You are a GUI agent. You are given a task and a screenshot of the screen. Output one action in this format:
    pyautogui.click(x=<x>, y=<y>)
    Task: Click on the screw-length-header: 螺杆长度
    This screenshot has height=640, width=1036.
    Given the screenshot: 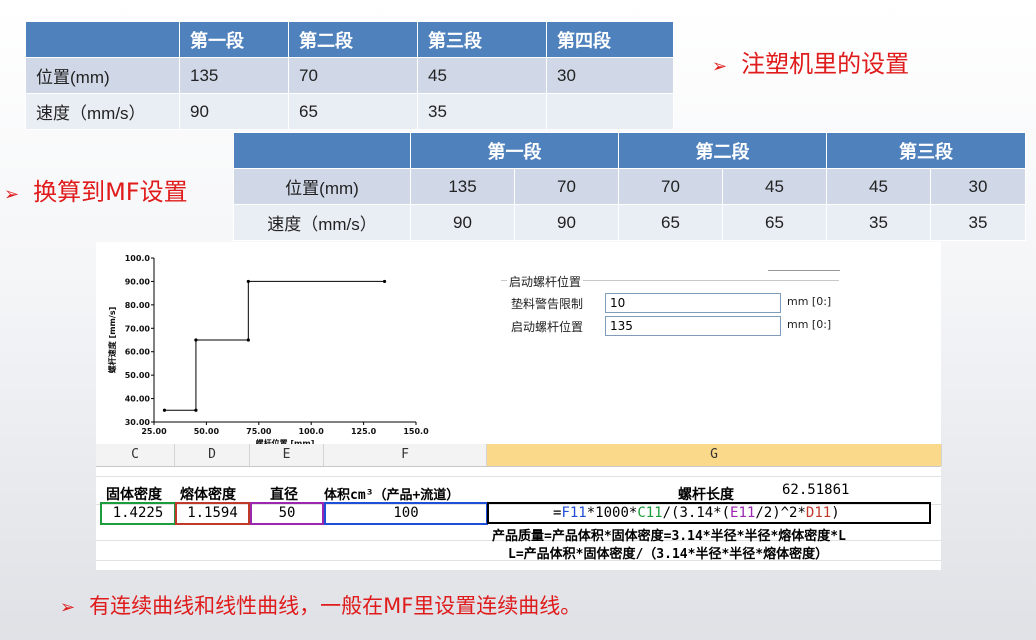 What is the action you would take?
    pyautogui.click(x=706, y=495)
    